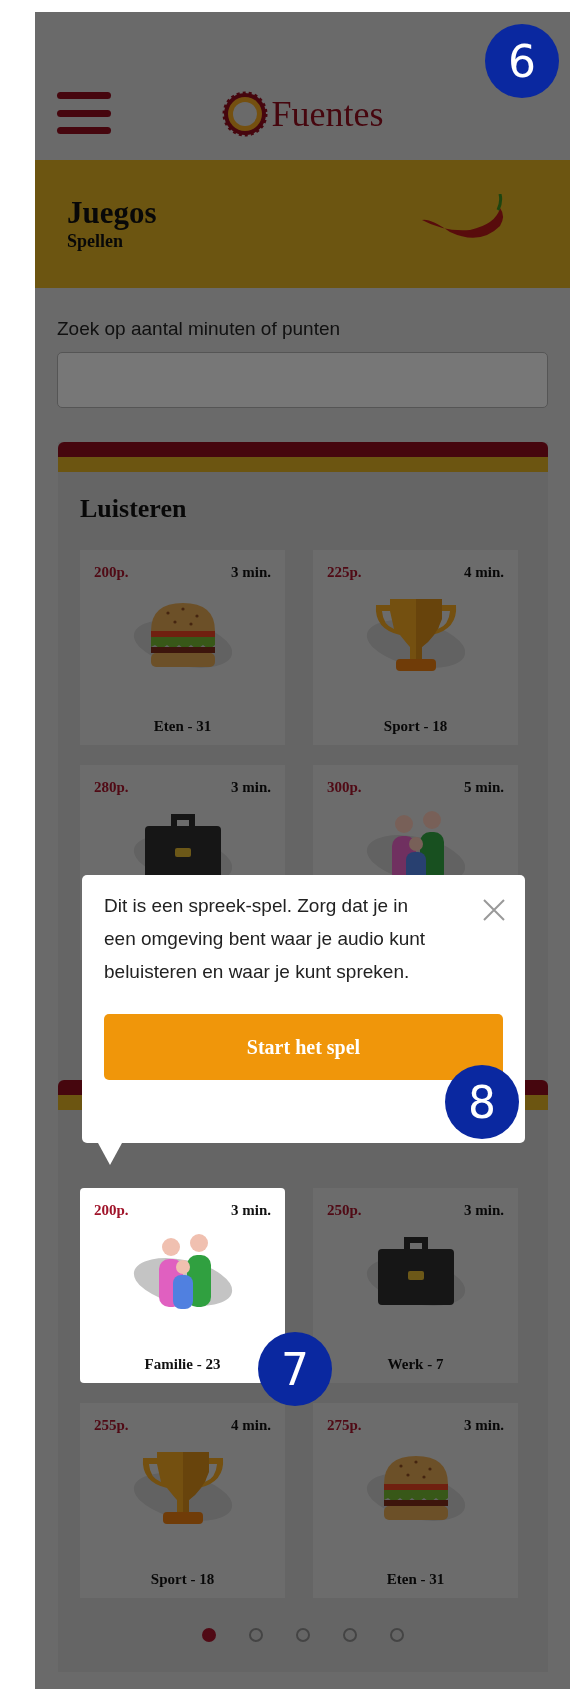 This screenshot has width=585, height=1689. Describe the element at coordinates (522, 61) in the screenshot. I see `step-badge: 6` at that location.